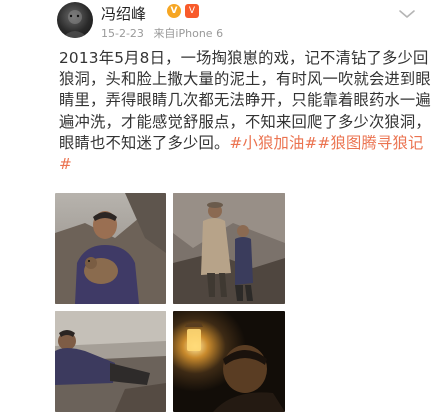 The height and width of the screenshot is (412, 441). I want to click on post-time: 15-2-23, so click(122, 33).